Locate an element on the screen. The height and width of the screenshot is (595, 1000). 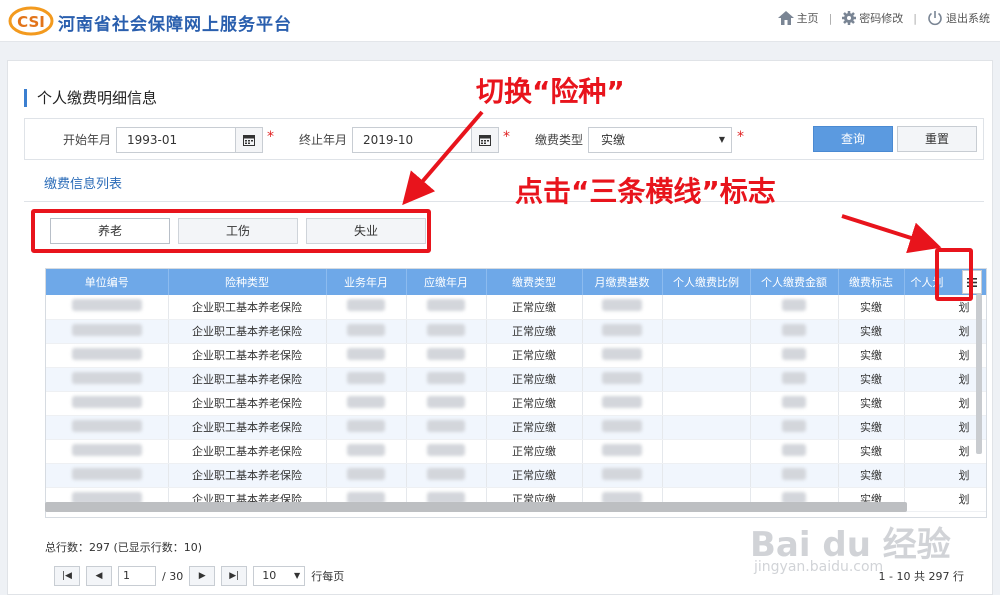
watermark-url: jingyan.baidu.com is located at coordinates (819, 567).